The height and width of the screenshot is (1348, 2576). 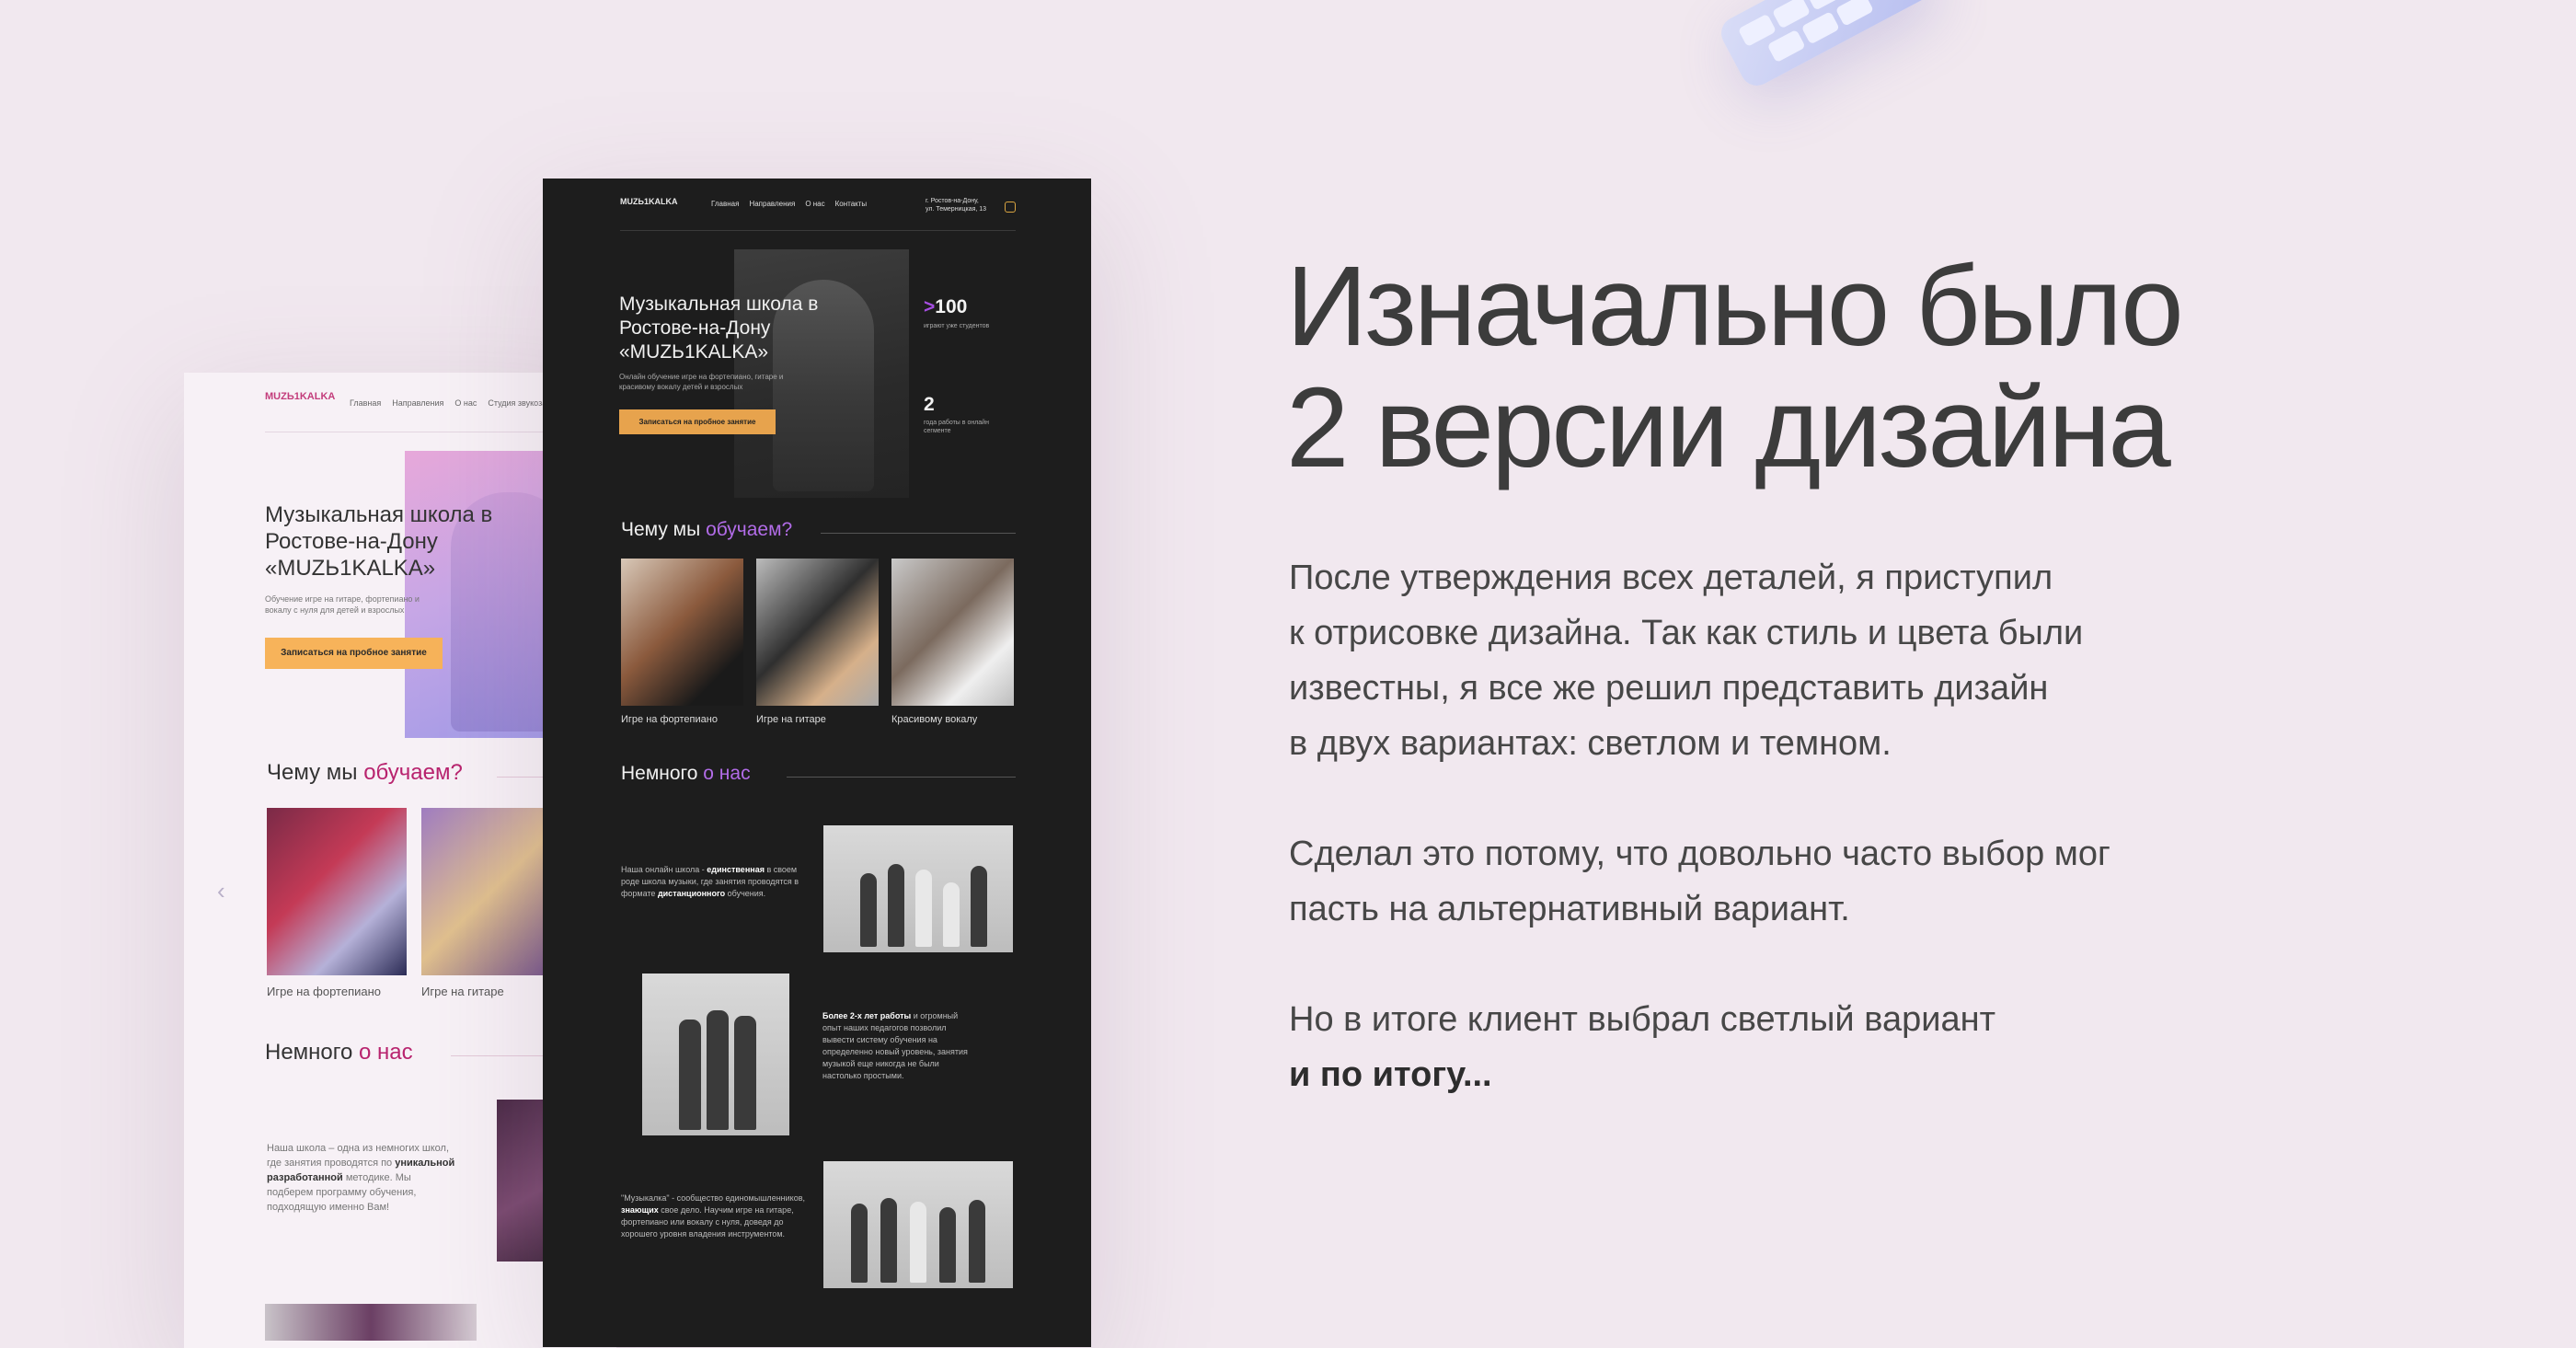 I want to click on address: г. Ростов-на-Дону, ул. Темерницкая, 13, so click(x=956, y=205).